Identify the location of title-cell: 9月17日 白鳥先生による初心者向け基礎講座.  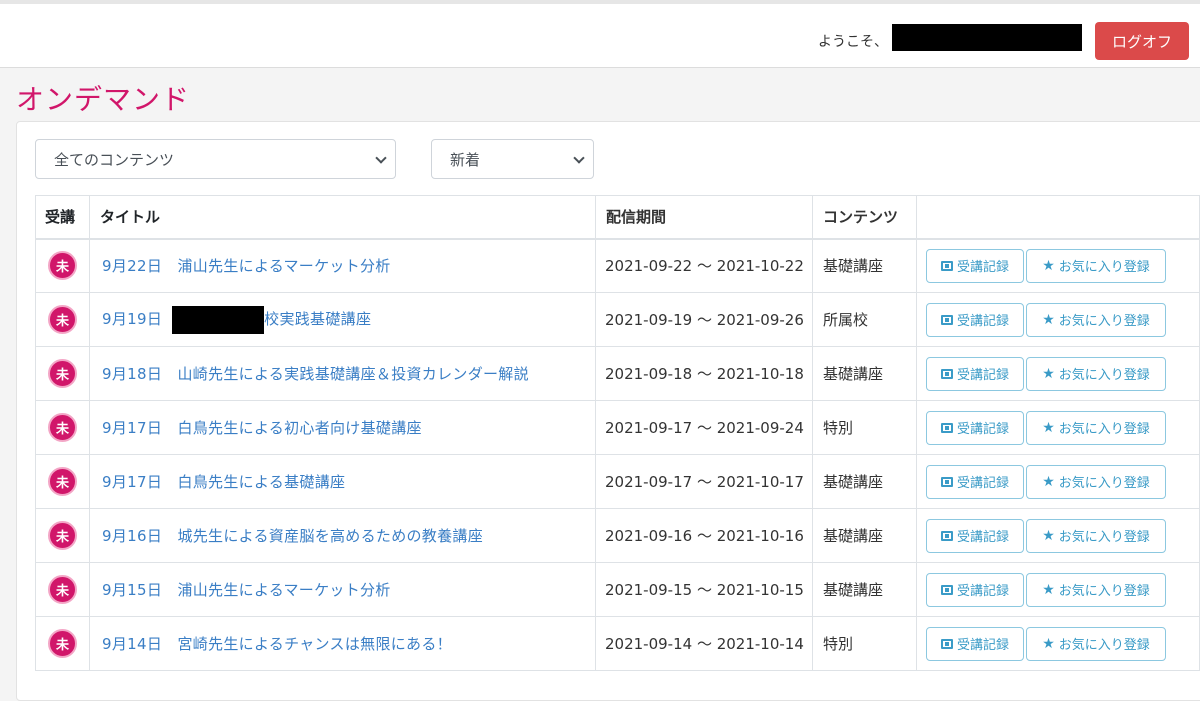
(342, 427).